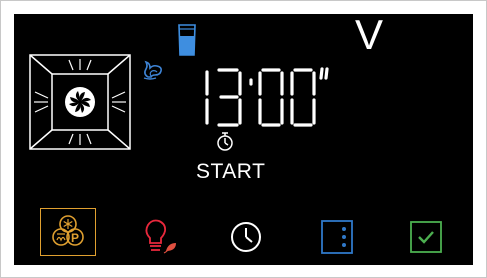 The width and height of the screenshot is (487, 278). I want to click on programs-button: P, so click(68, 232).